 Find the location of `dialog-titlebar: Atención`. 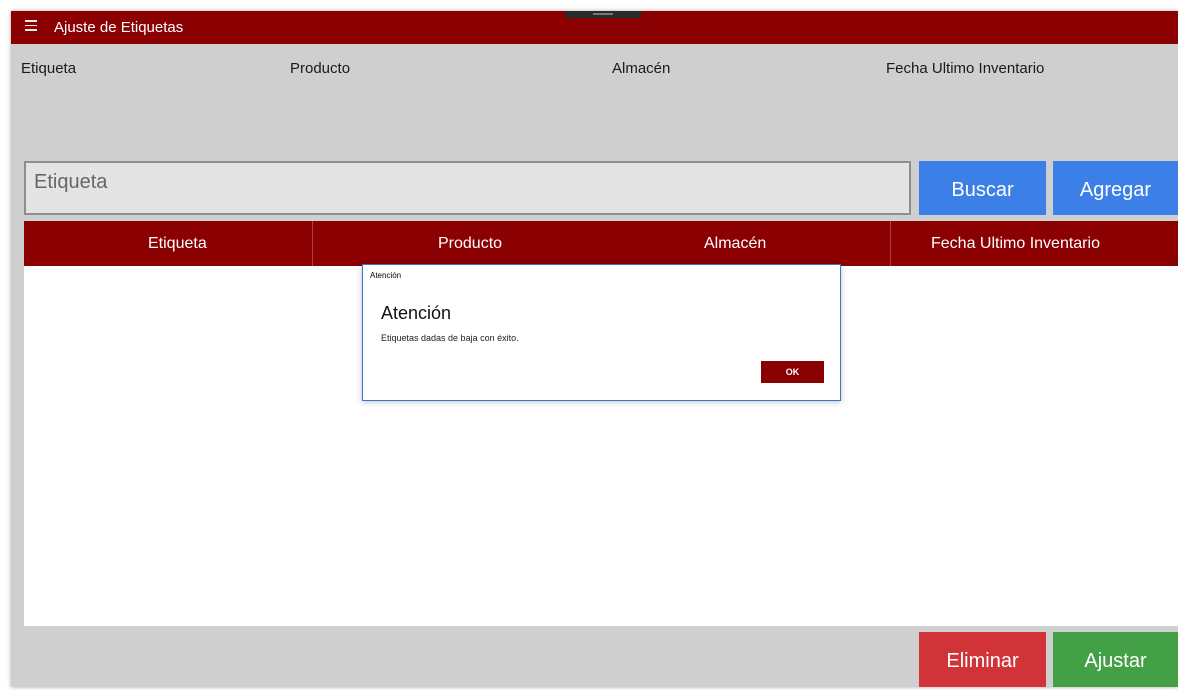

dialog-titlebar: Atención is located at coordinates (386, 275).